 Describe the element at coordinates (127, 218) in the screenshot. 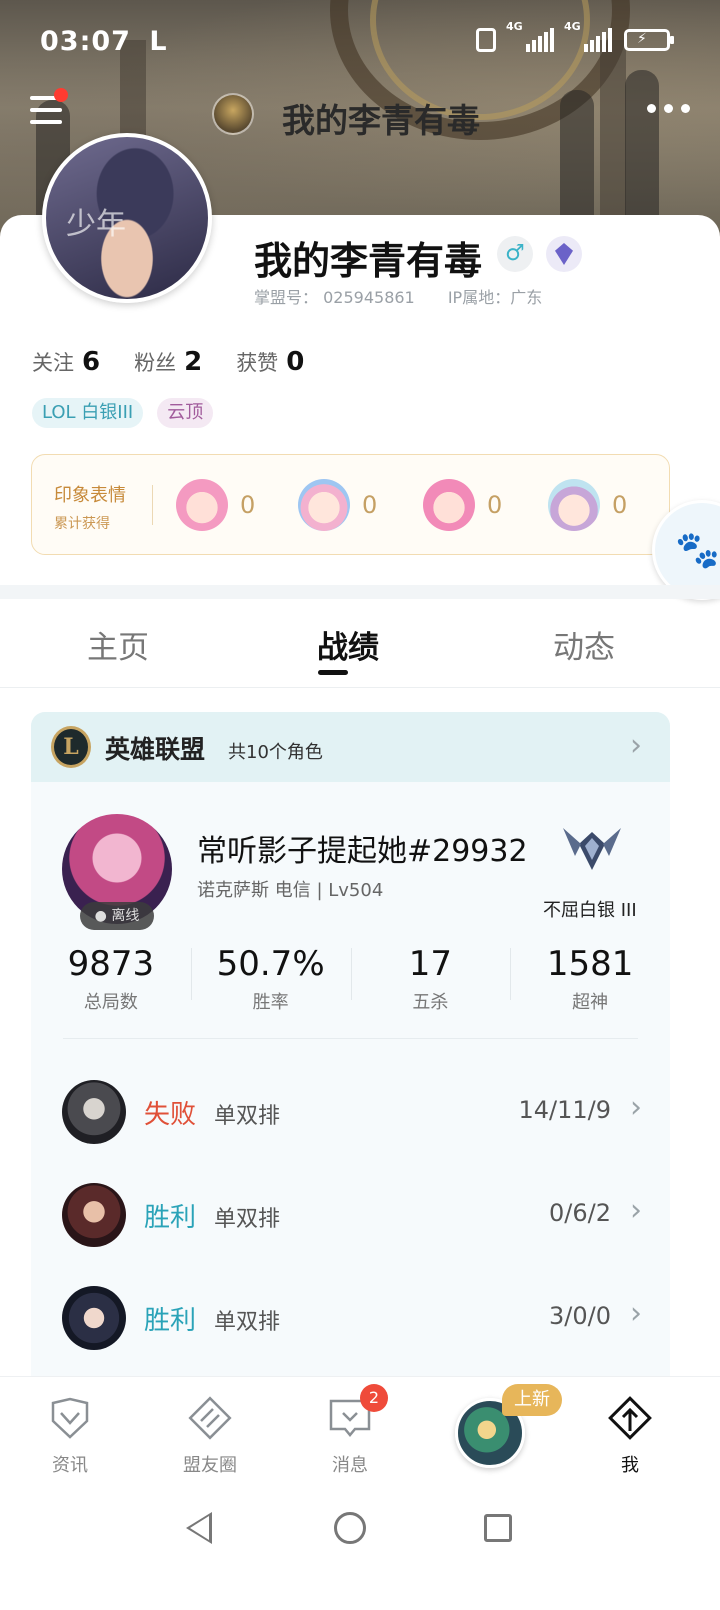

I see `avatar: 少年` at that location.